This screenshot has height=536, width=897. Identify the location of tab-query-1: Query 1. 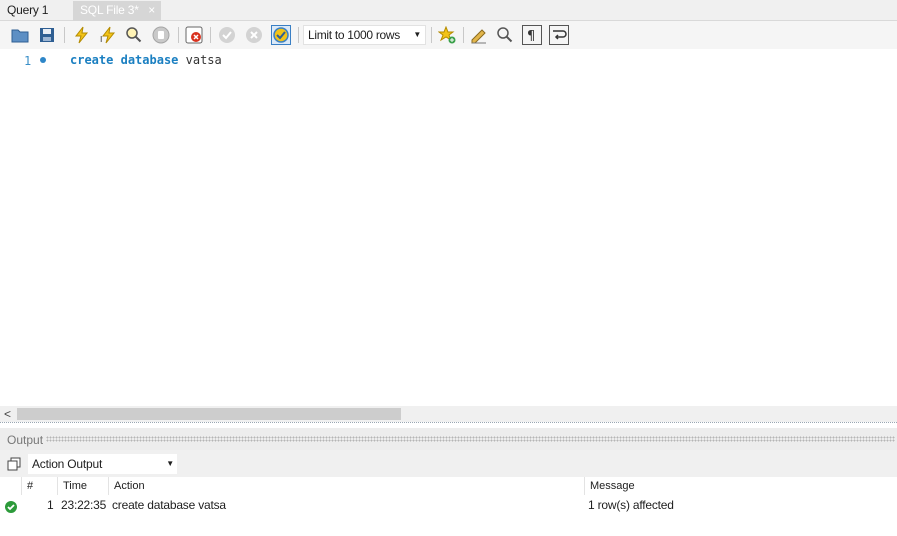
(27, 11).